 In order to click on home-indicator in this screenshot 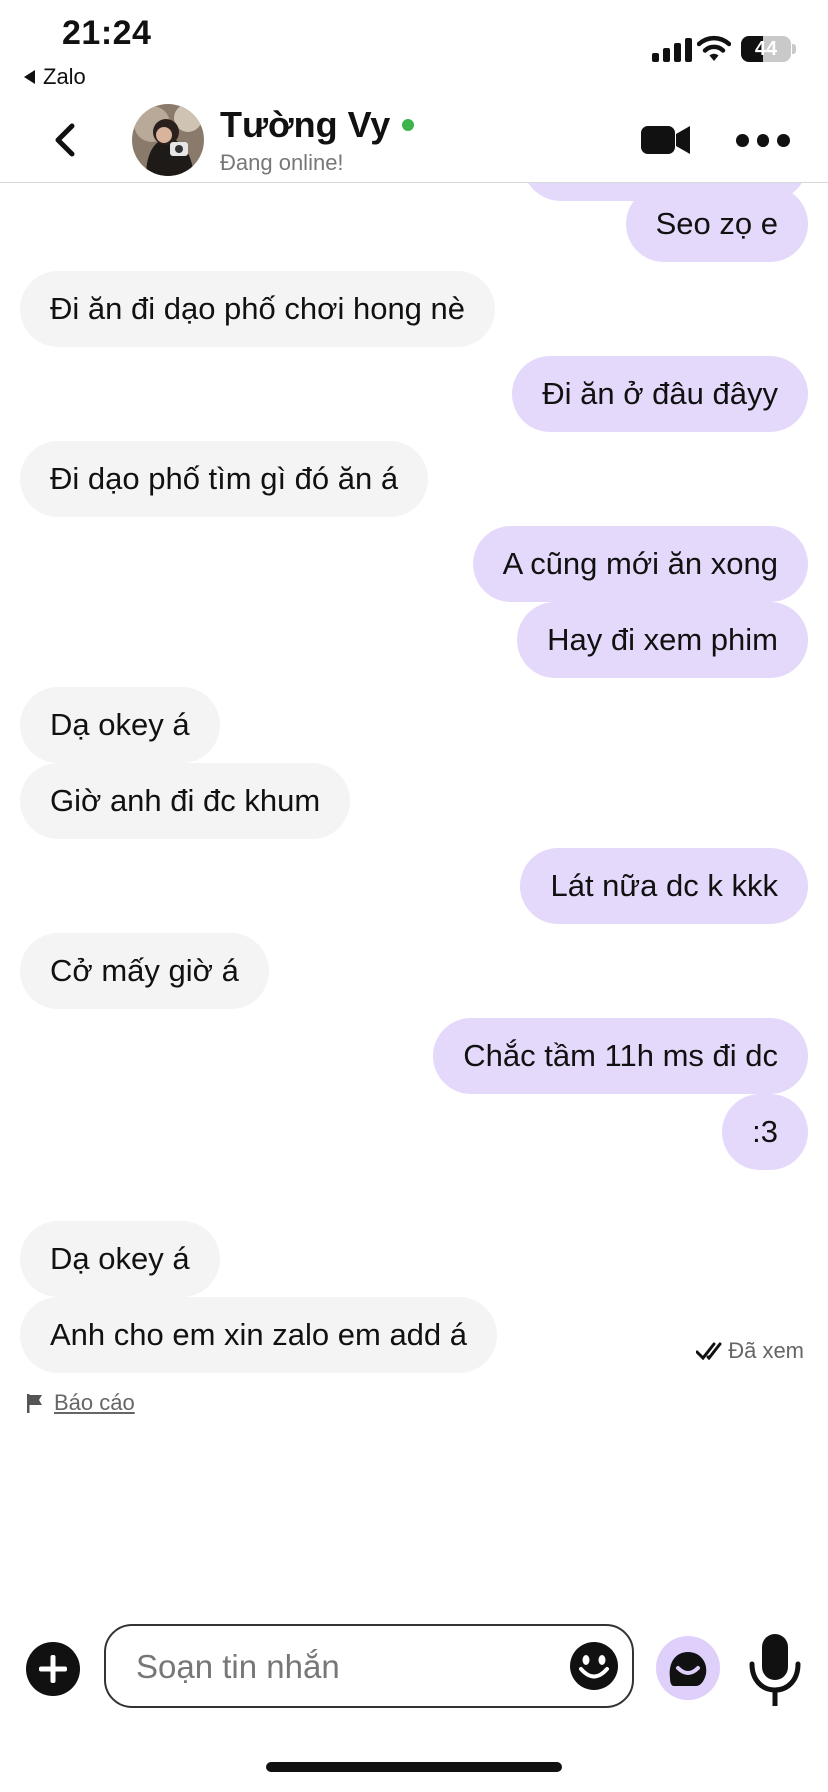, I will do `click(414, 1767)`.